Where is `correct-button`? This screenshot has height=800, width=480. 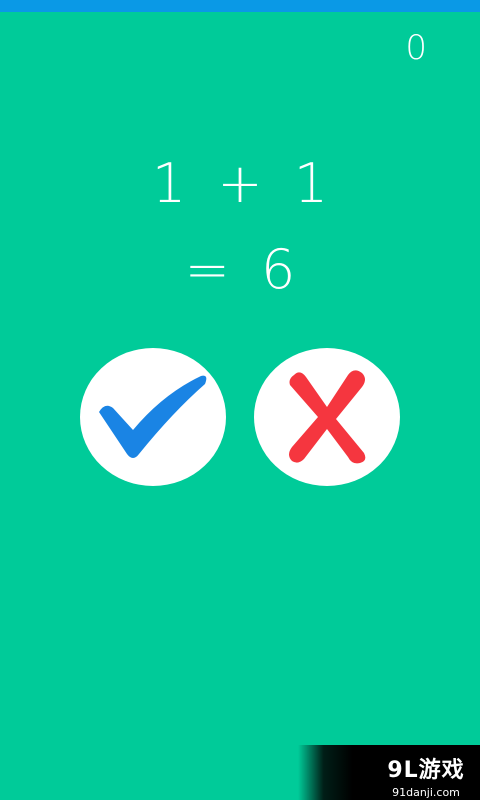
correct-button is located at coordinates (153, 417).